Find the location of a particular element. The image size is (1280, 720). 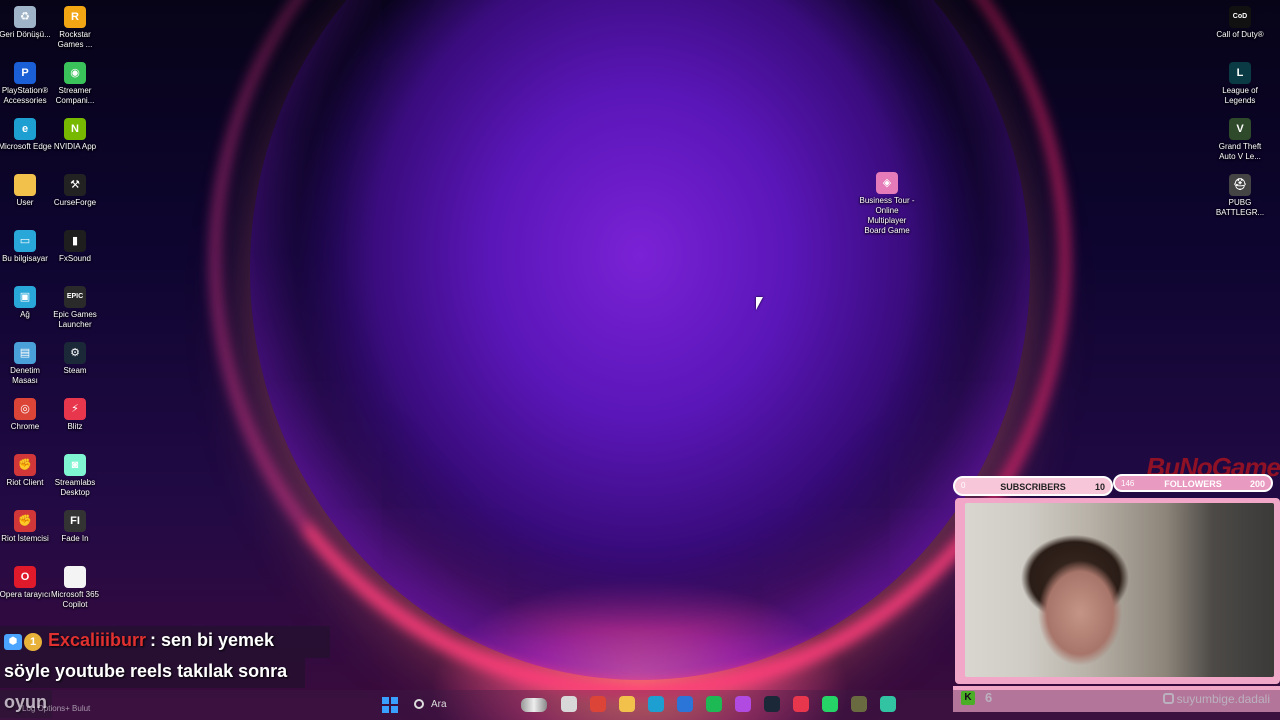

riot-client-tr-icon: ✊ is located at coordinates (25, 521).